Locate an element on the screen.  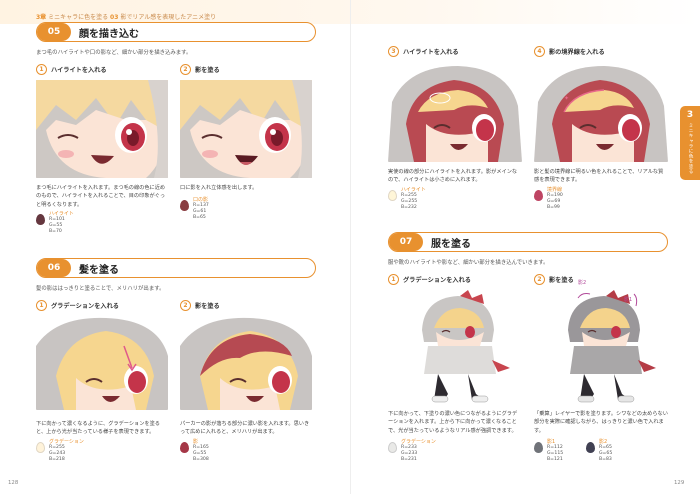
step-07-1-heading: 1 グラデーションを入れる is located at coordinates (429, 279).